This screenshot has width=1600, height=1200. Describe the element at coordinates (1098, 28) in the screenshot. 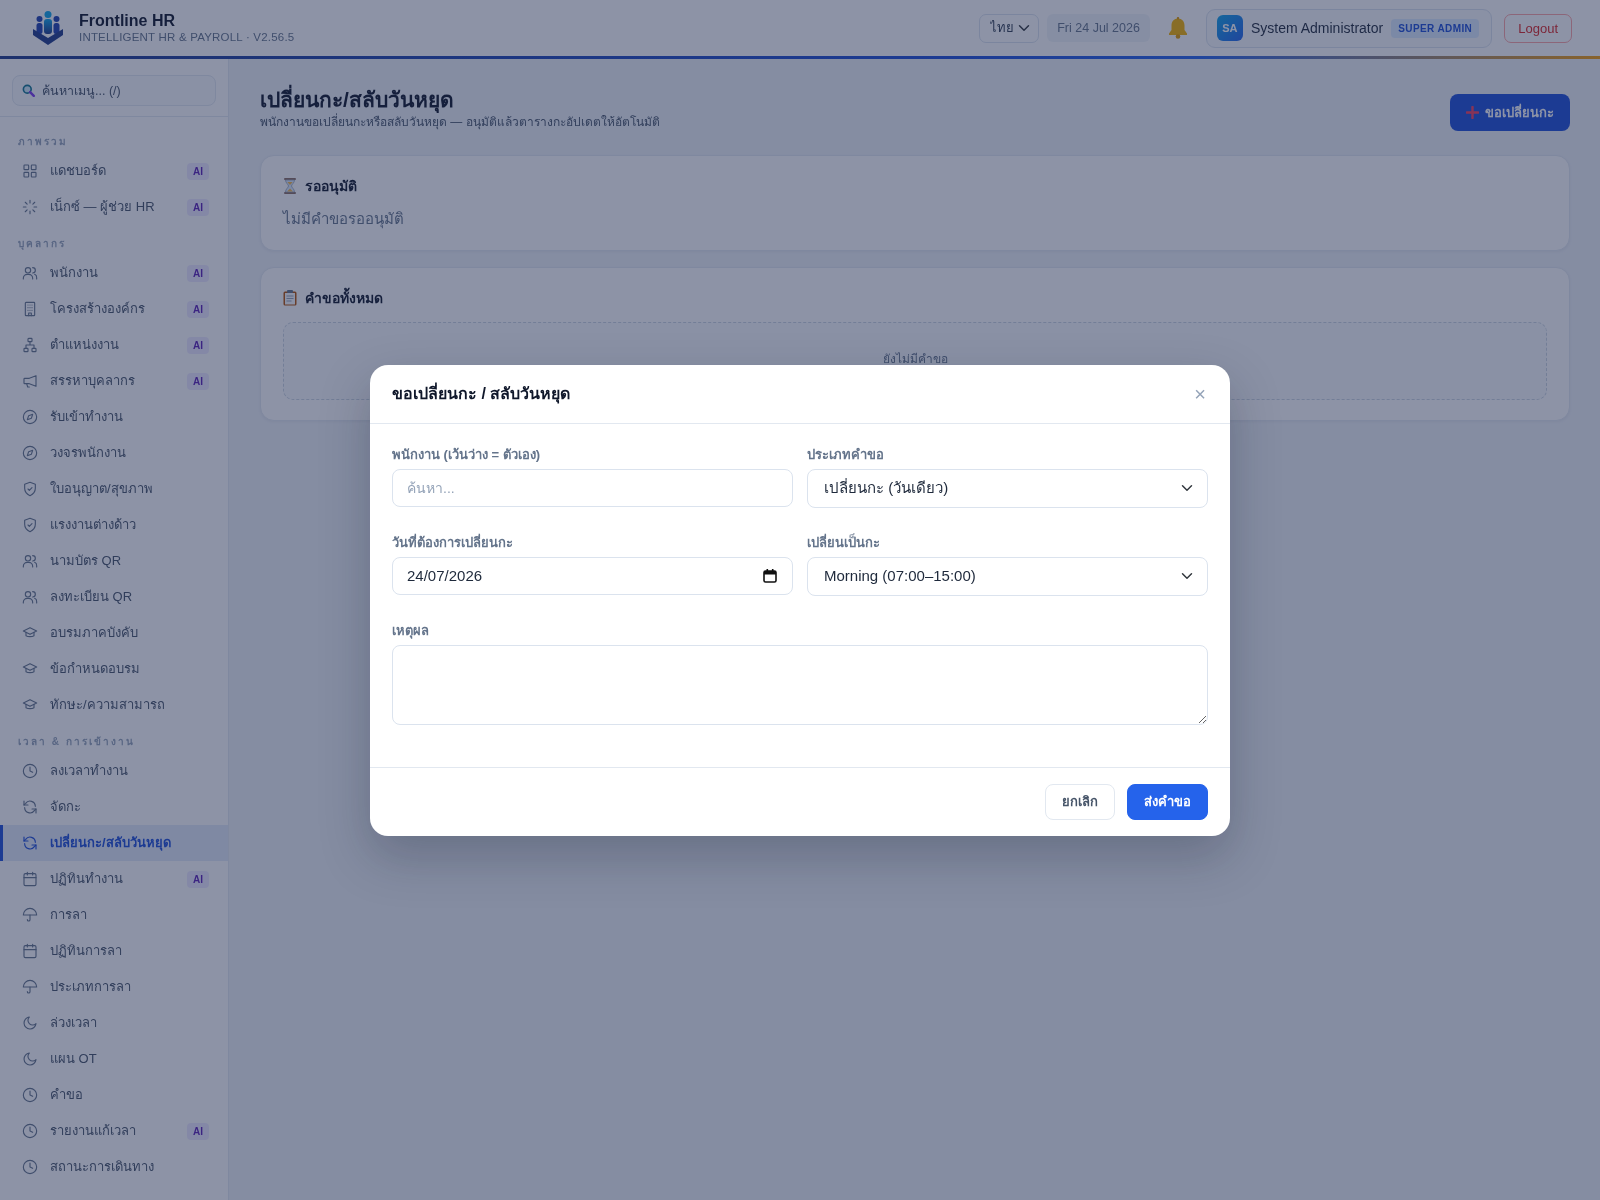

I see `date-label: Fri 24 Jul 2026` at that location.